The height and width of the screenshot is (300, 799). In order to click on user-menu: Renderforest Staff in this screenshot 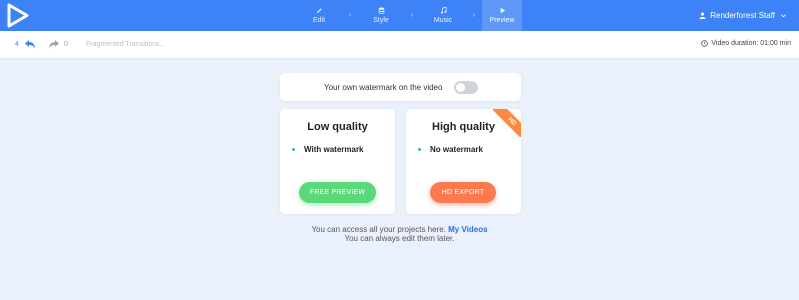, I will do `click(745, 15)`.